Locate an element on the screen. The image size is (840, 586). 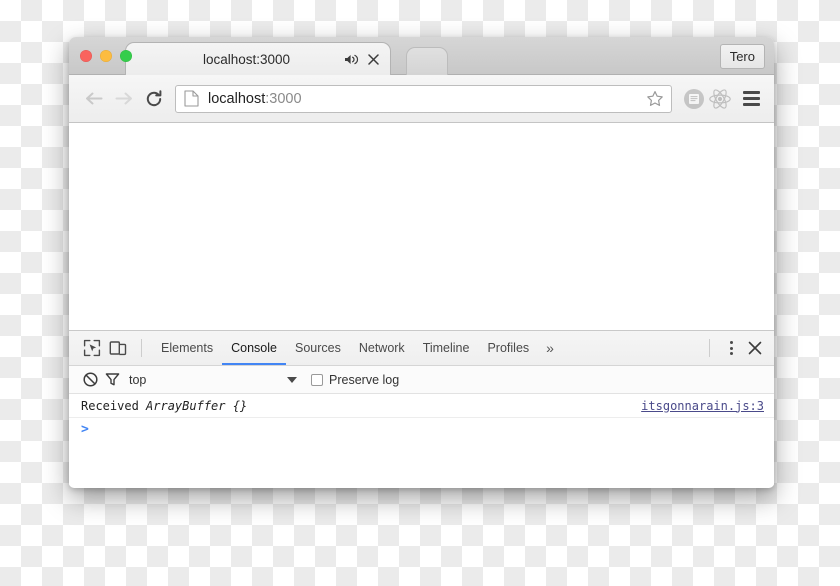
console-prompt-row: > is located at coordinates (421, 429).